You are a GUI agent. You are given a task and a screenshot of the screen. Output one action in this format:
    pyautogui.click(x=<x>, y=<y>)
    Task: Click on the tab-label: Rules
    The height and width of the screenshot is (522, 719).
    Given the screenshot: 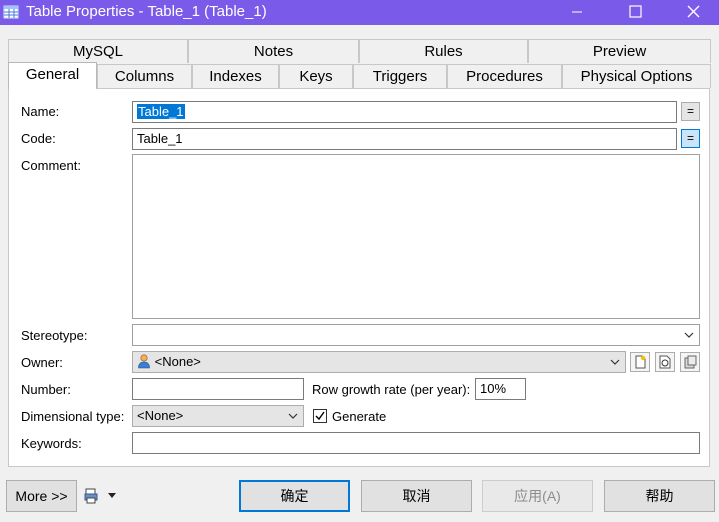 What is the action you would take?
    pyautogui.click(x=443, y=51)
    